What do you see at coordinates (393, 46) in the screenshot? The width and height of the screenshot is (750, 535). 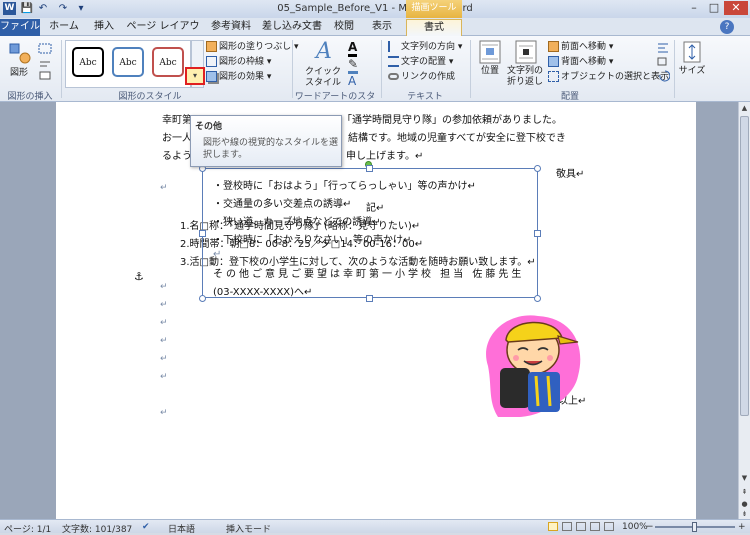 I see `text-direction-icon` at bounding box center [393, 46].